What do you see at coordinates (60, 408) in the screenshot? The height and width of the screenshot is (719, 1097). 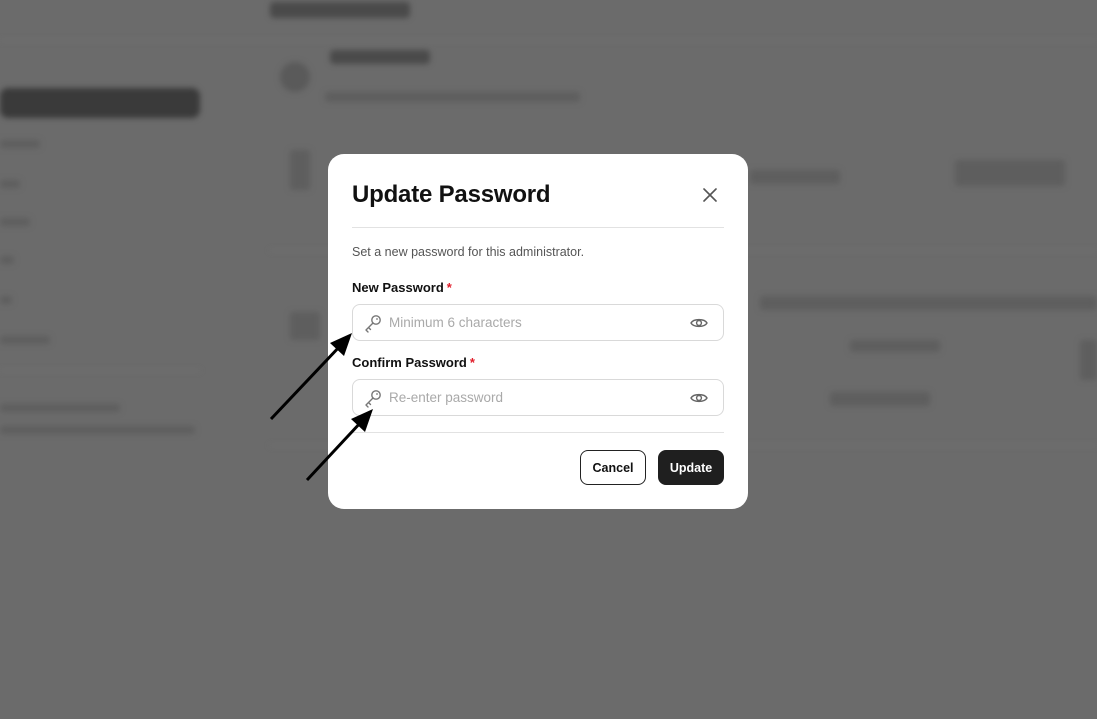 I see `bg-sidebar-user` at bounding box center [60, 408].